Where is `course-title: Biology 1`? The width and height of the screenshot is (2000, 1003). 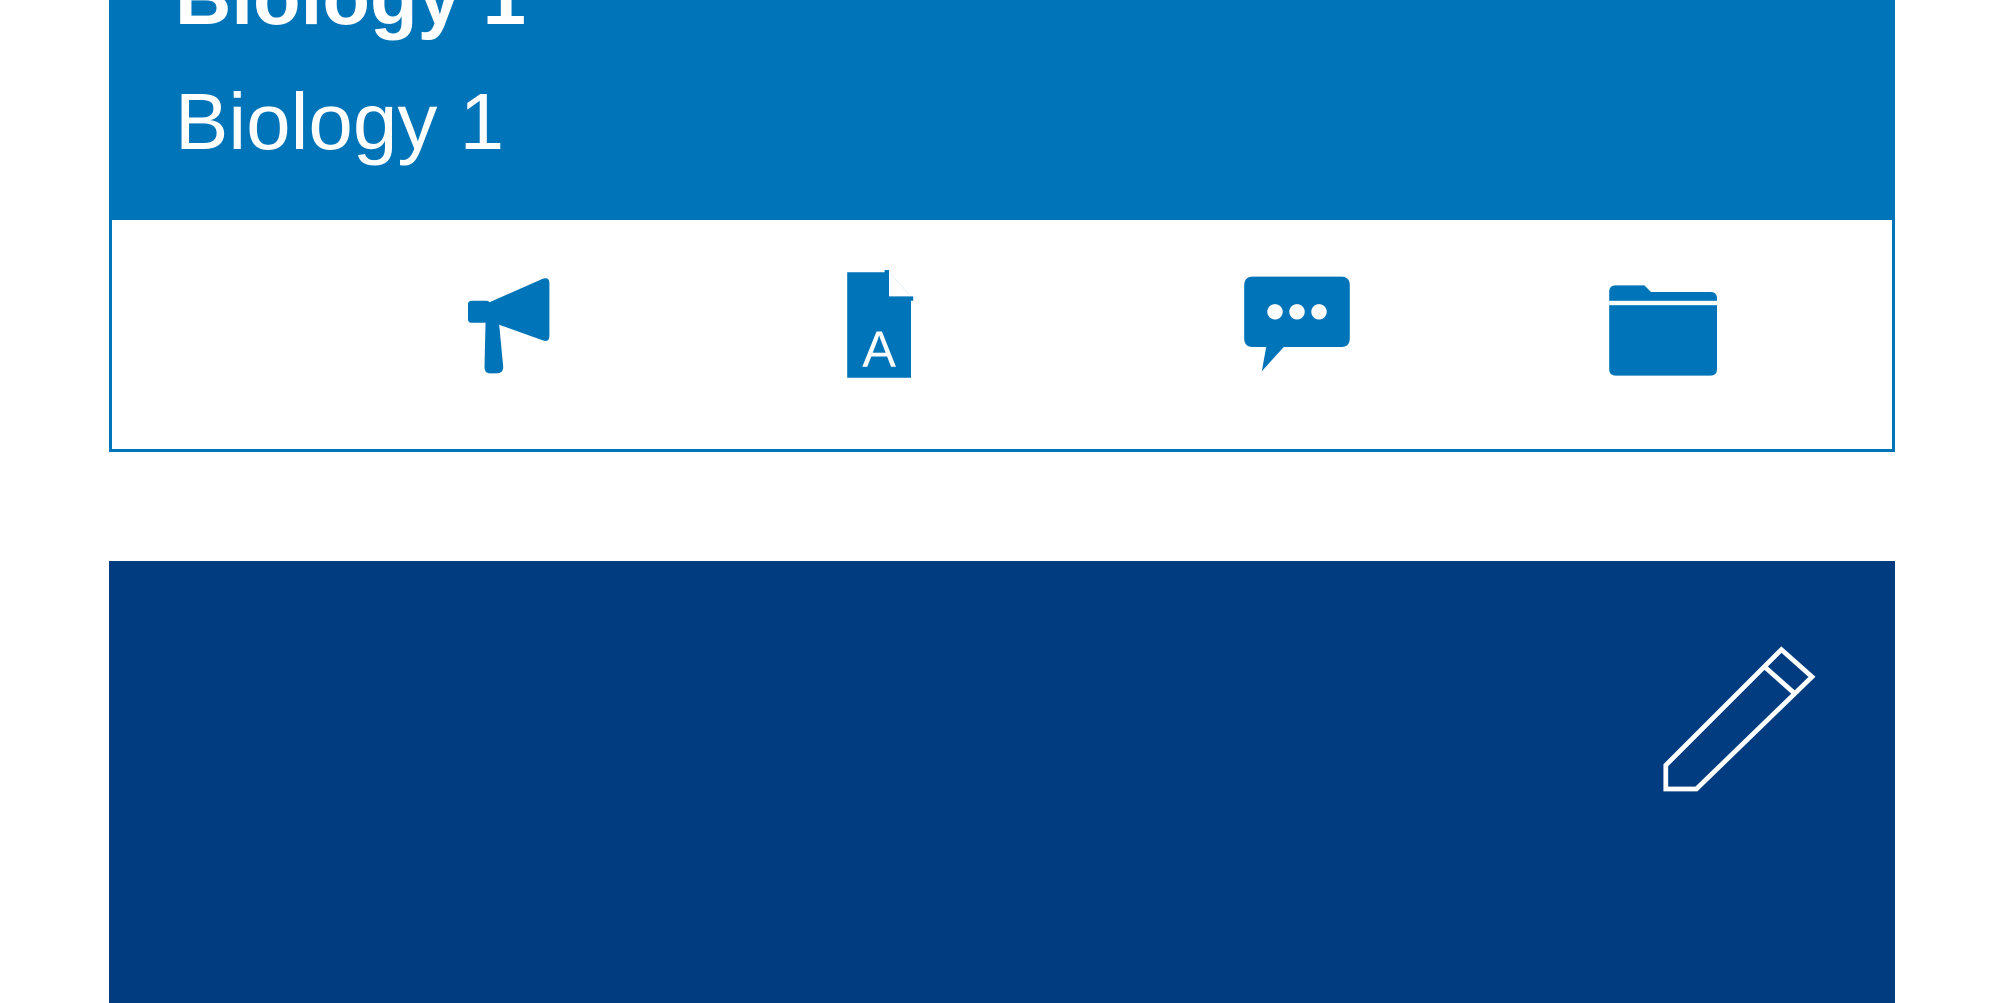
course-title: Biology 1 is located at coordinates (350, 18).